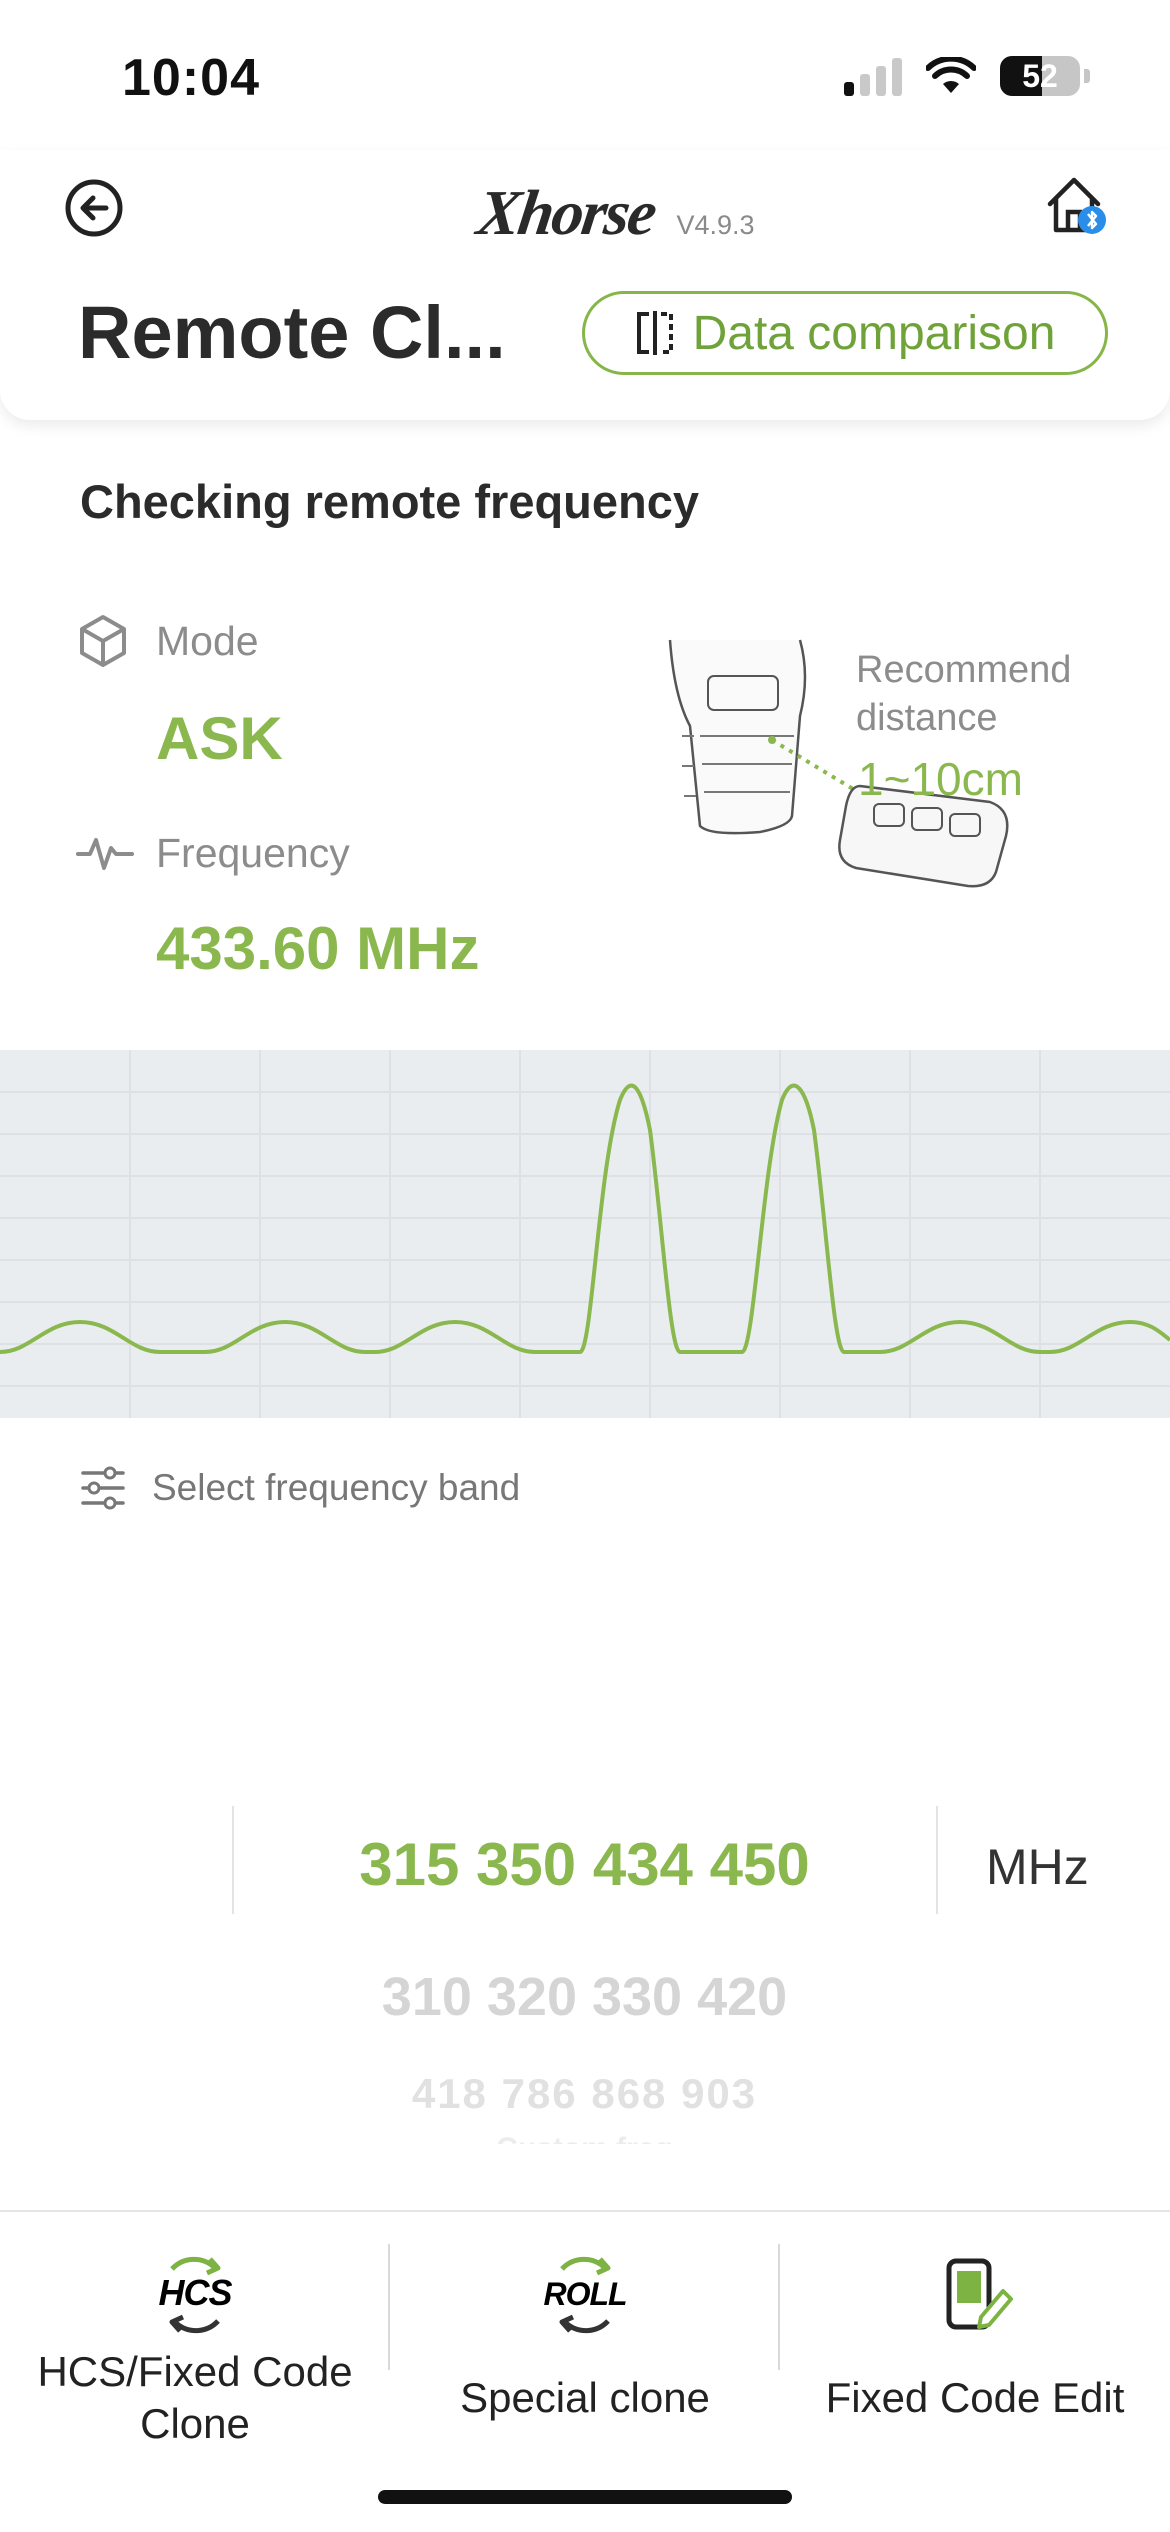 The image size is (1170, 2532). What do you see at coordinates (191, 78) in the screenshot?
I see `status-time: 10:04` at bounding box center [191, 78].